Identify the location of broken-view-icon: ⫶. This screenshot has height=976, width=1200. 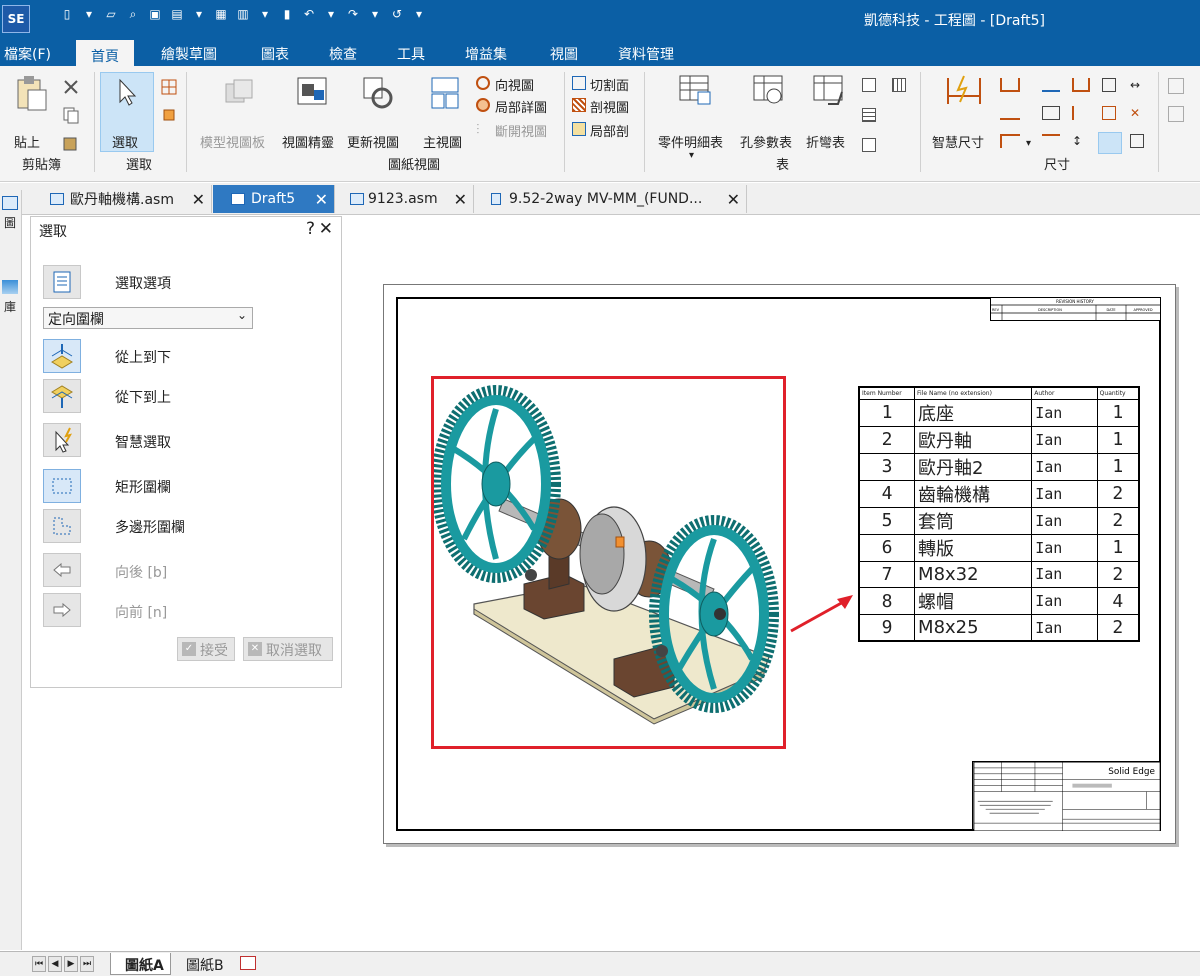
(478, 130).